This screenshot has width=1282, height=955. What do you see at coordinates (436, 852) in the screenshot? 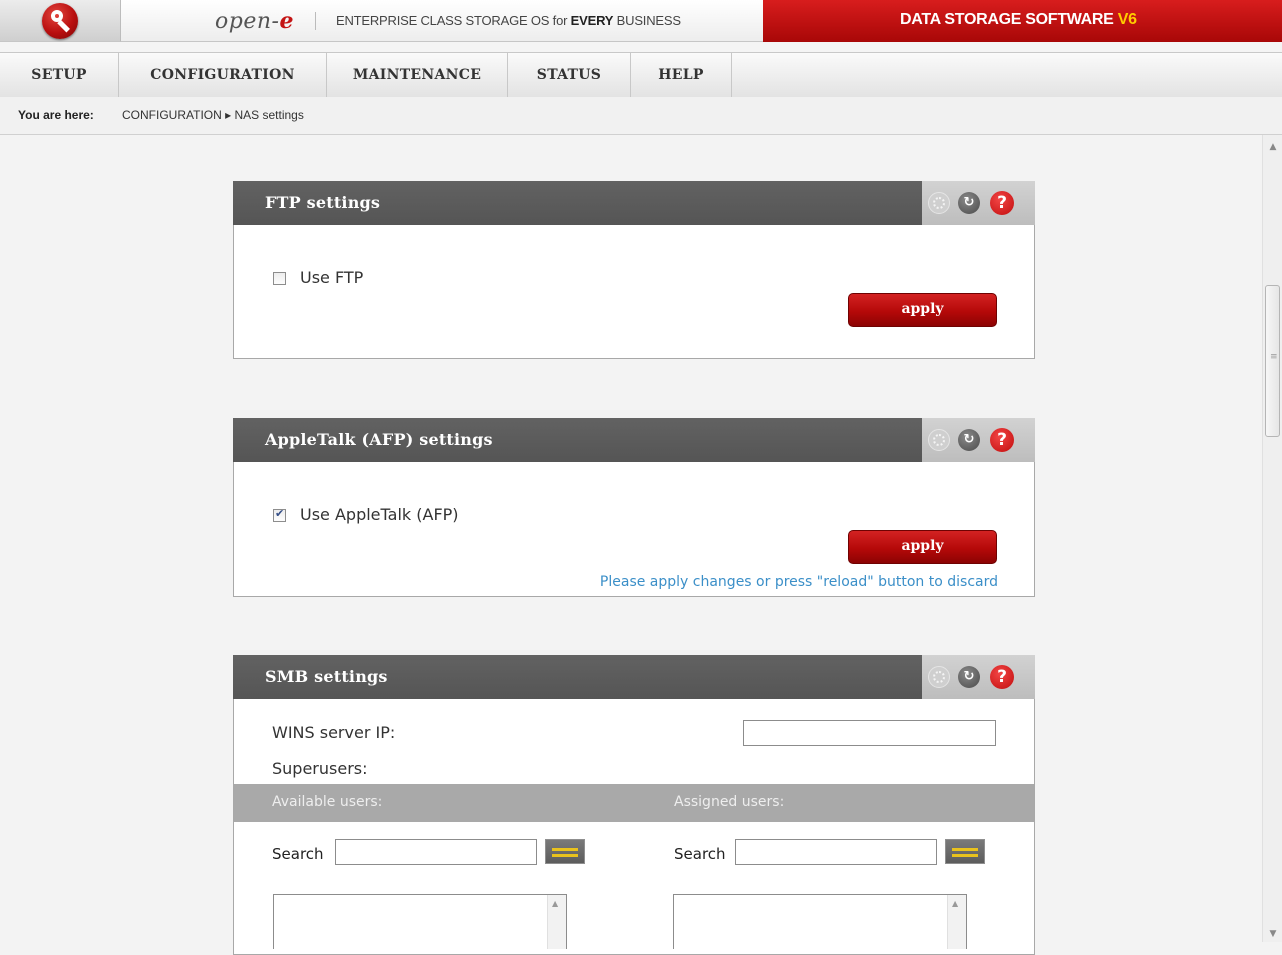
I see `available-users-search-input` at bounding box center [436, 852].